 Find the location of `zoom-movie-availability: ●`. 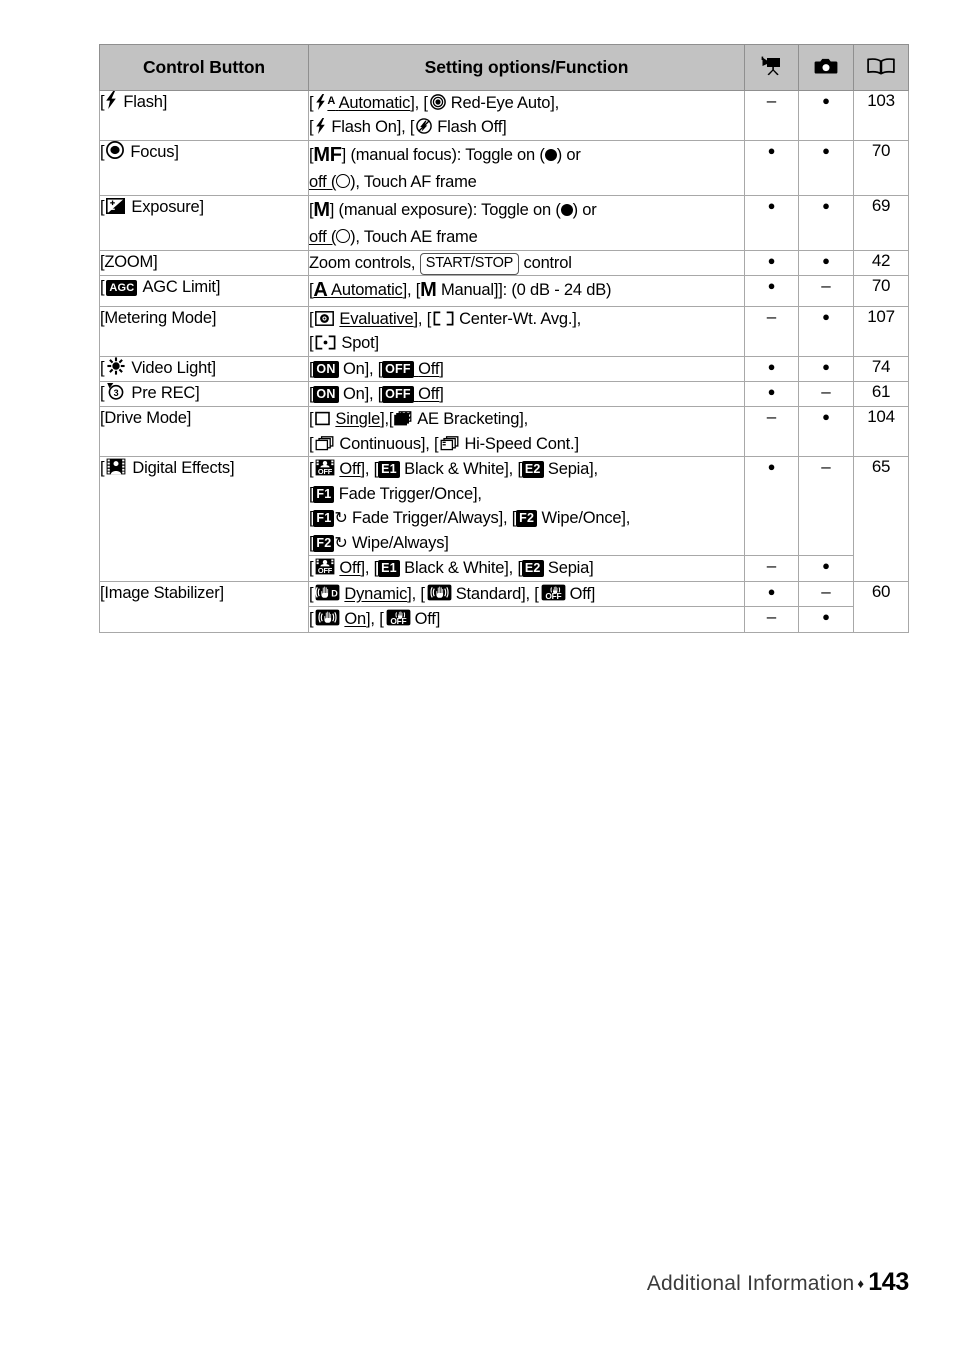

zoom-movie-availability: ● is located at coordinates (771, 263).